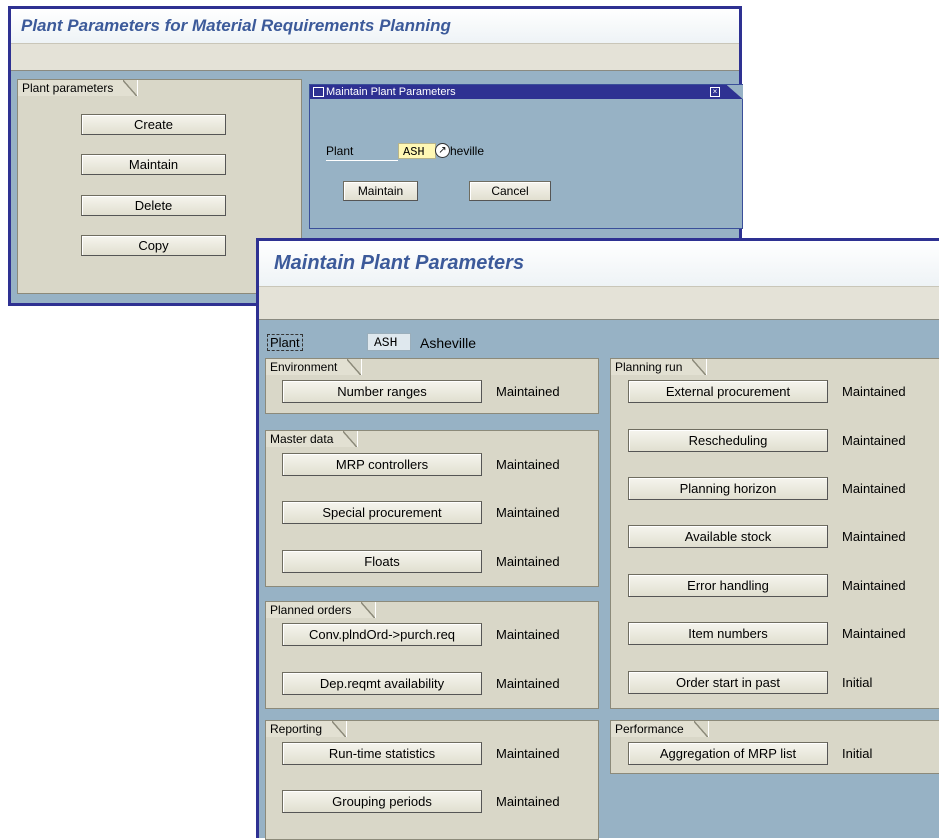 The width and height of the screenshot is (939, 840). I want to click on run-time-statistics-button: Run-time statistics, so click(382, 753).